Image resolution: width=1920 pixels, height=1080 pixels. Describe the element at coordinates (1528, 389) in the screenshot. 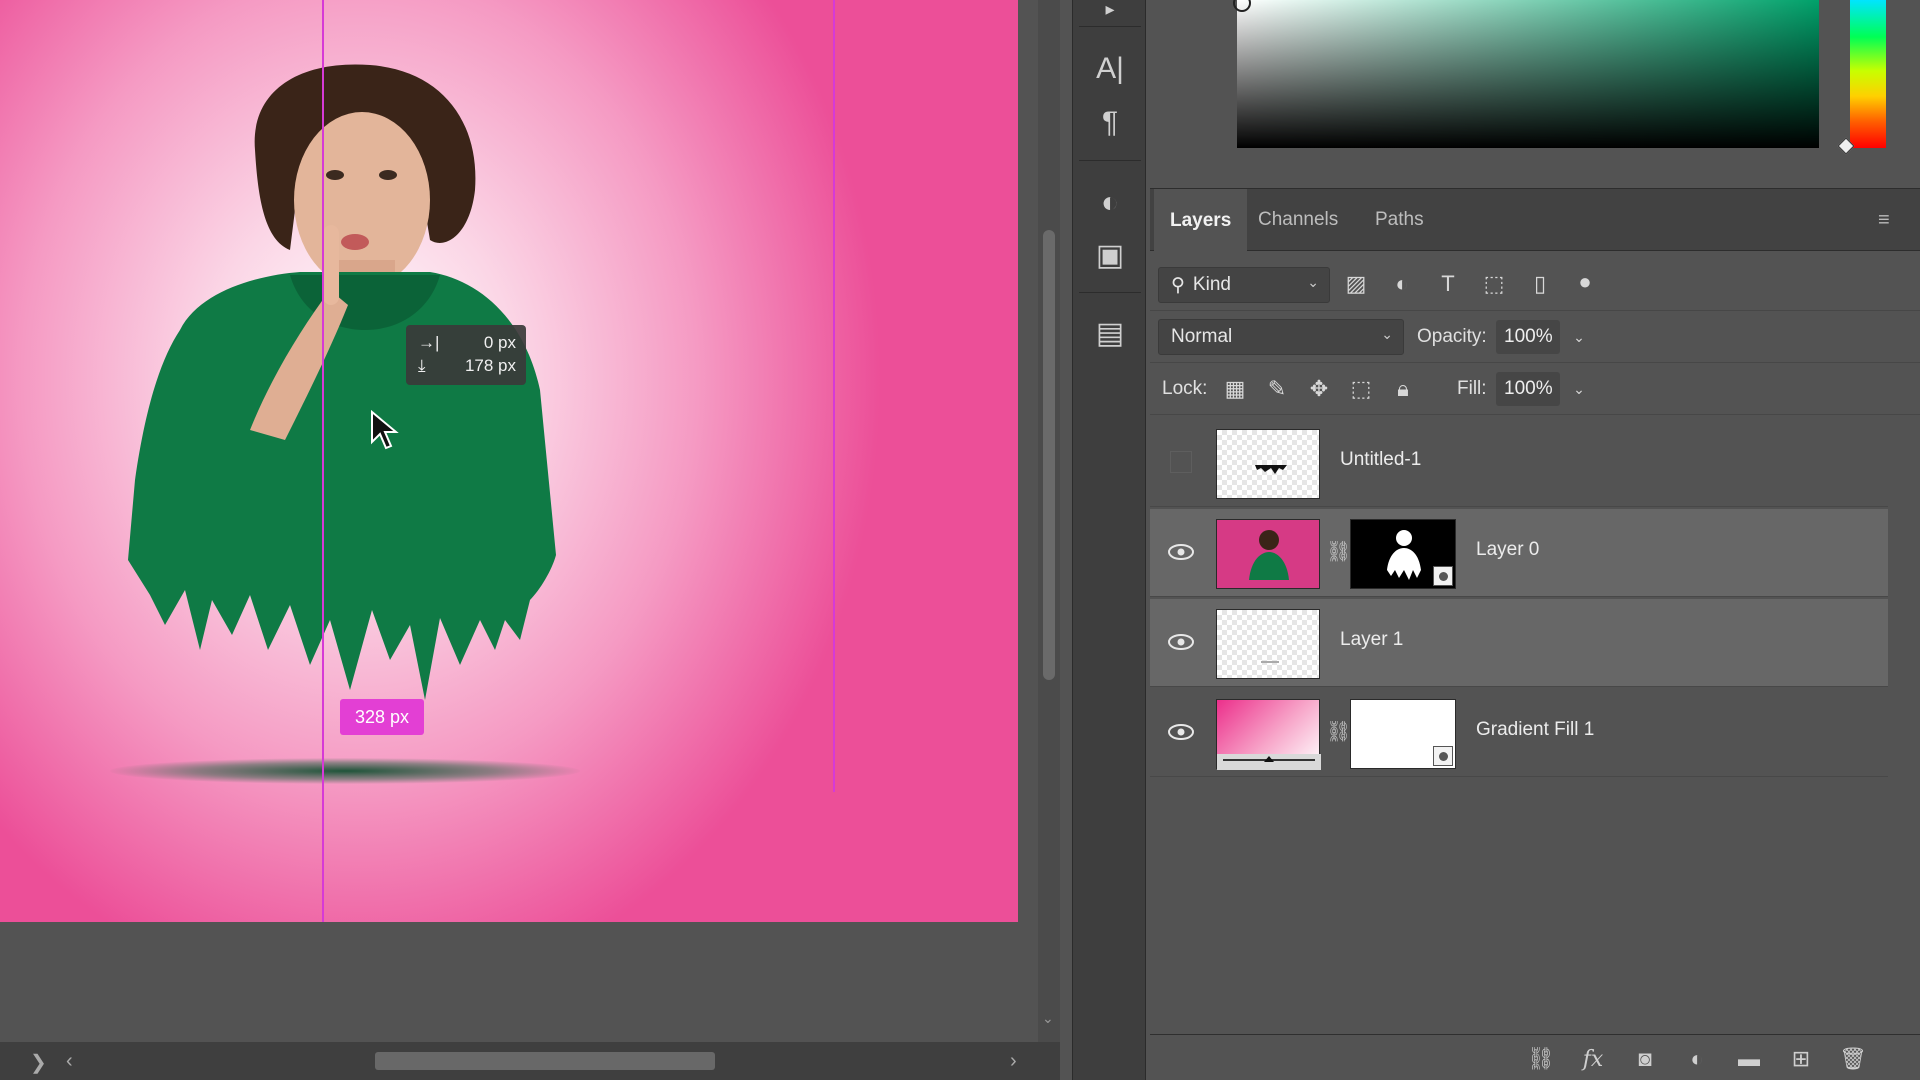

I see `fill-input: 100%` at that location.